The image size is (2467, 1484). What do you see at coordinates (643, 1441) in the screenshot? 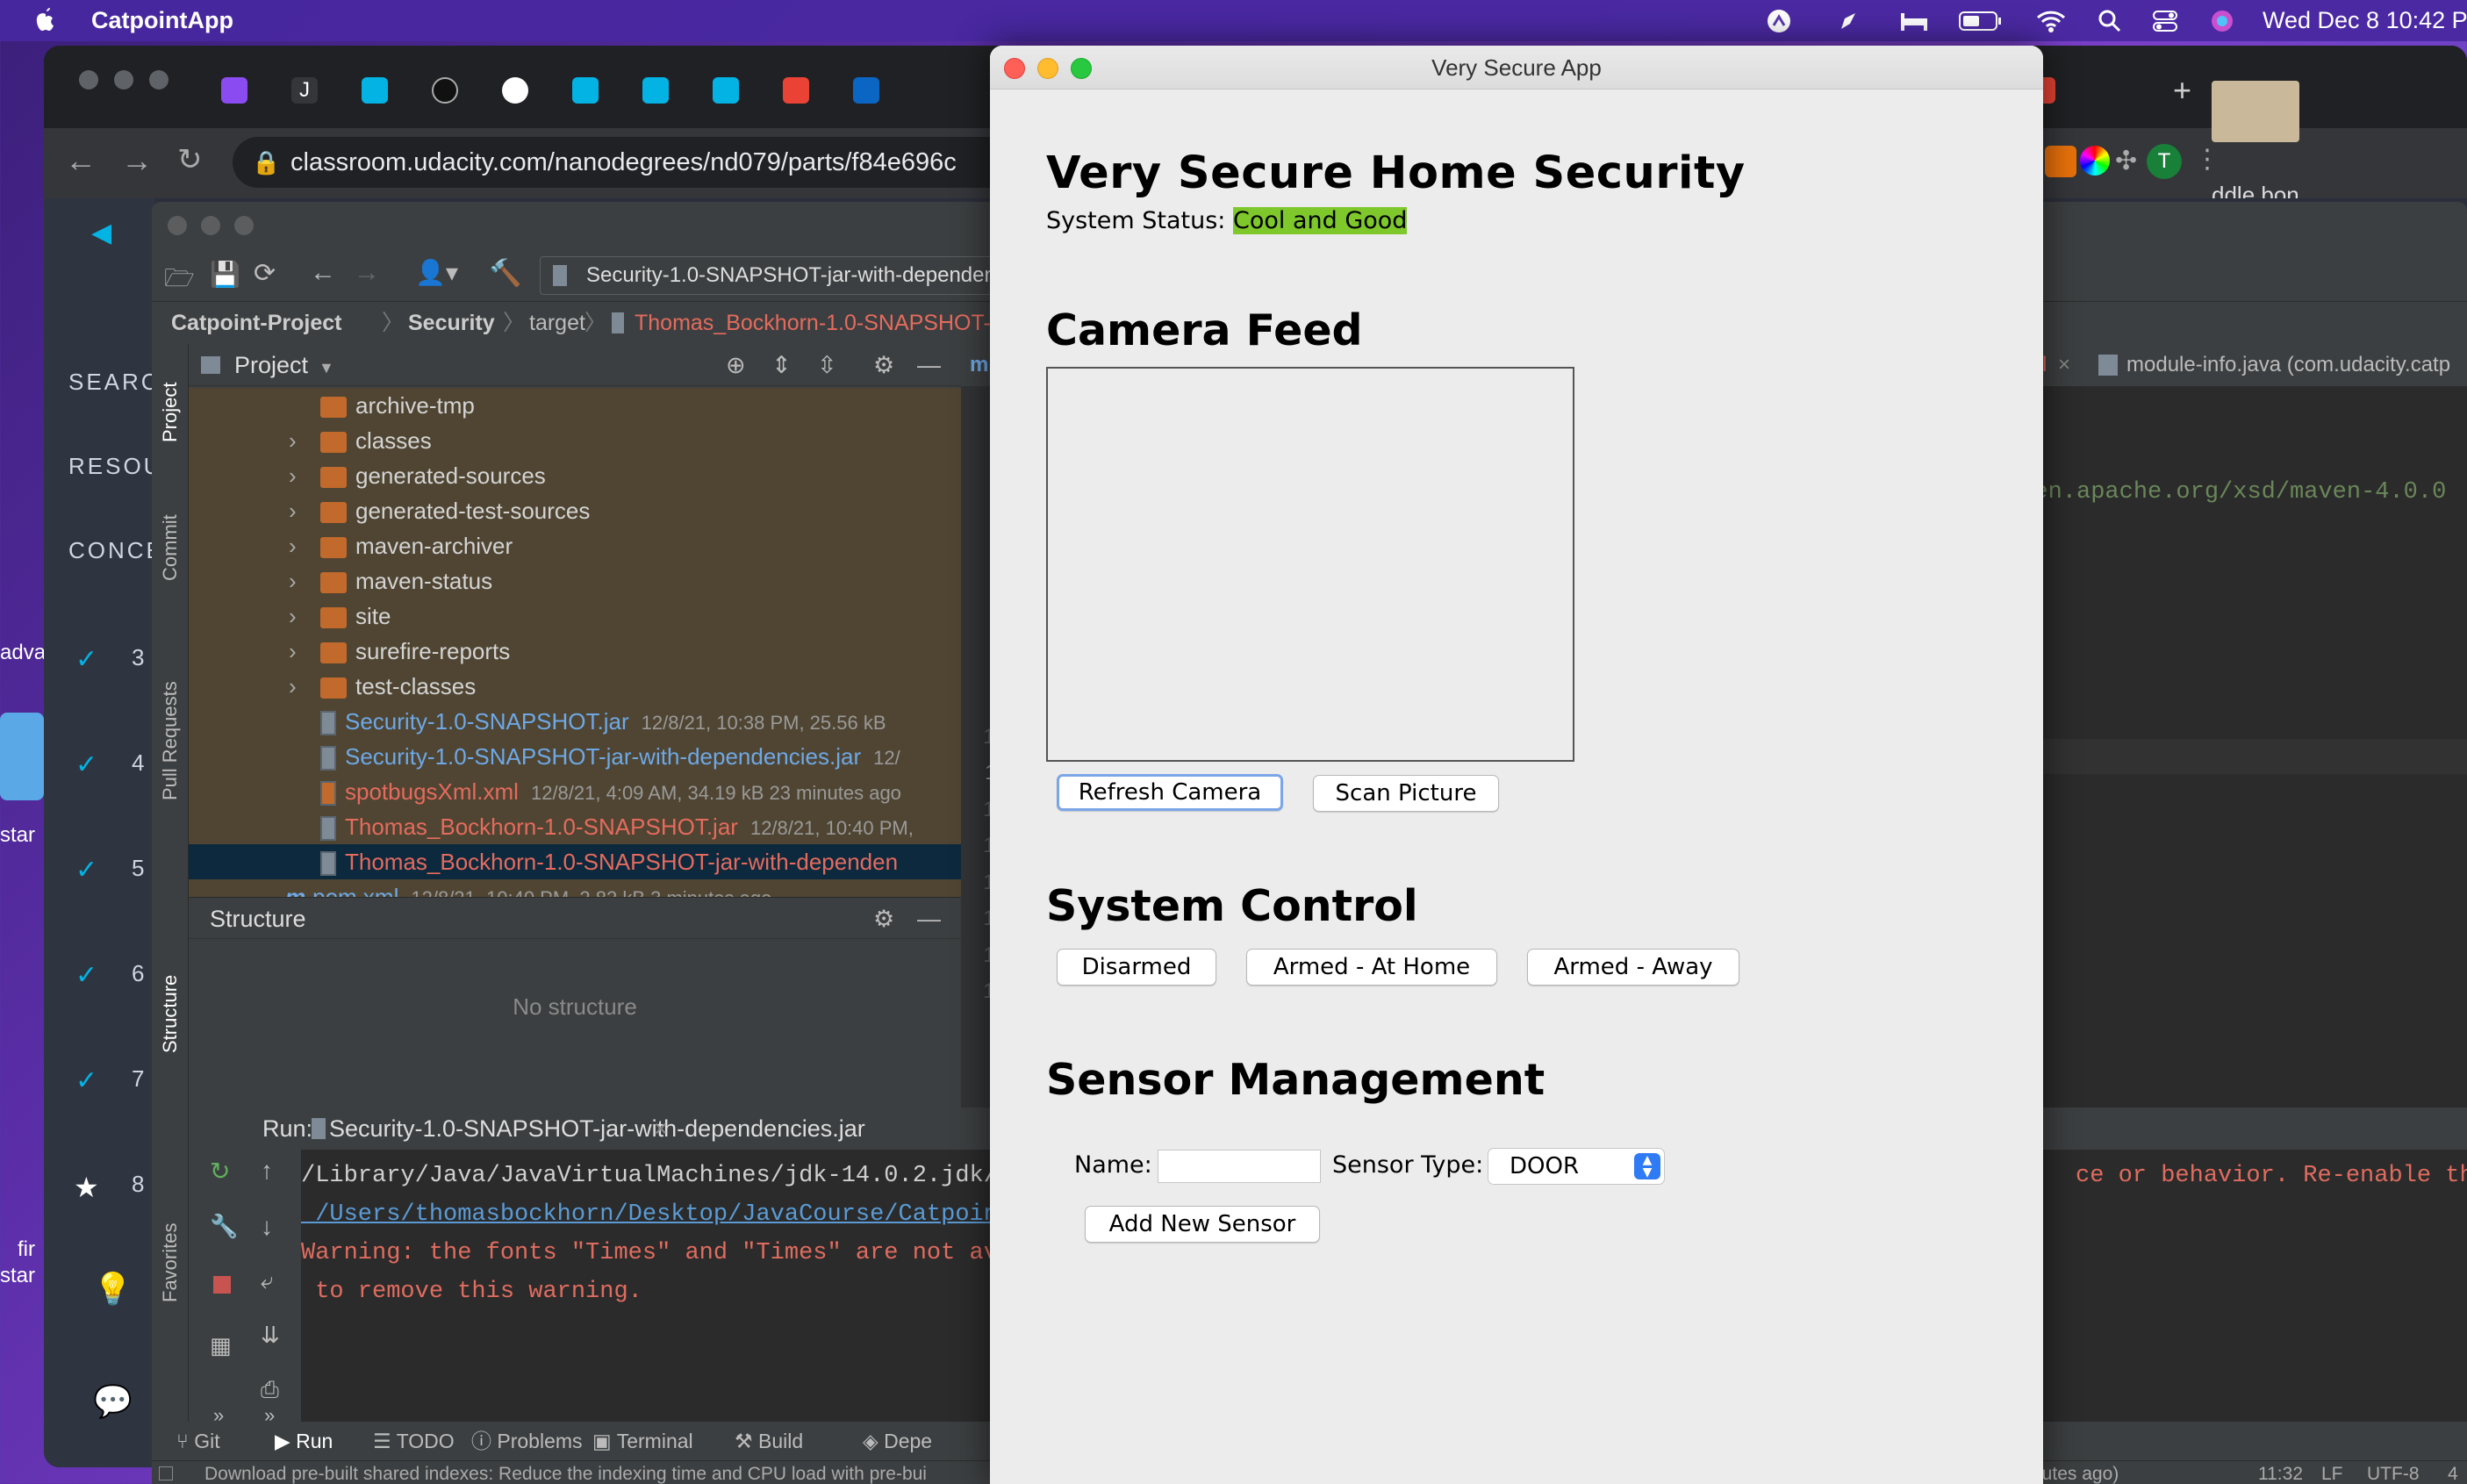
I see `tool-button-terminal: ▣ Terminal` at bounding box center [643, 1441].